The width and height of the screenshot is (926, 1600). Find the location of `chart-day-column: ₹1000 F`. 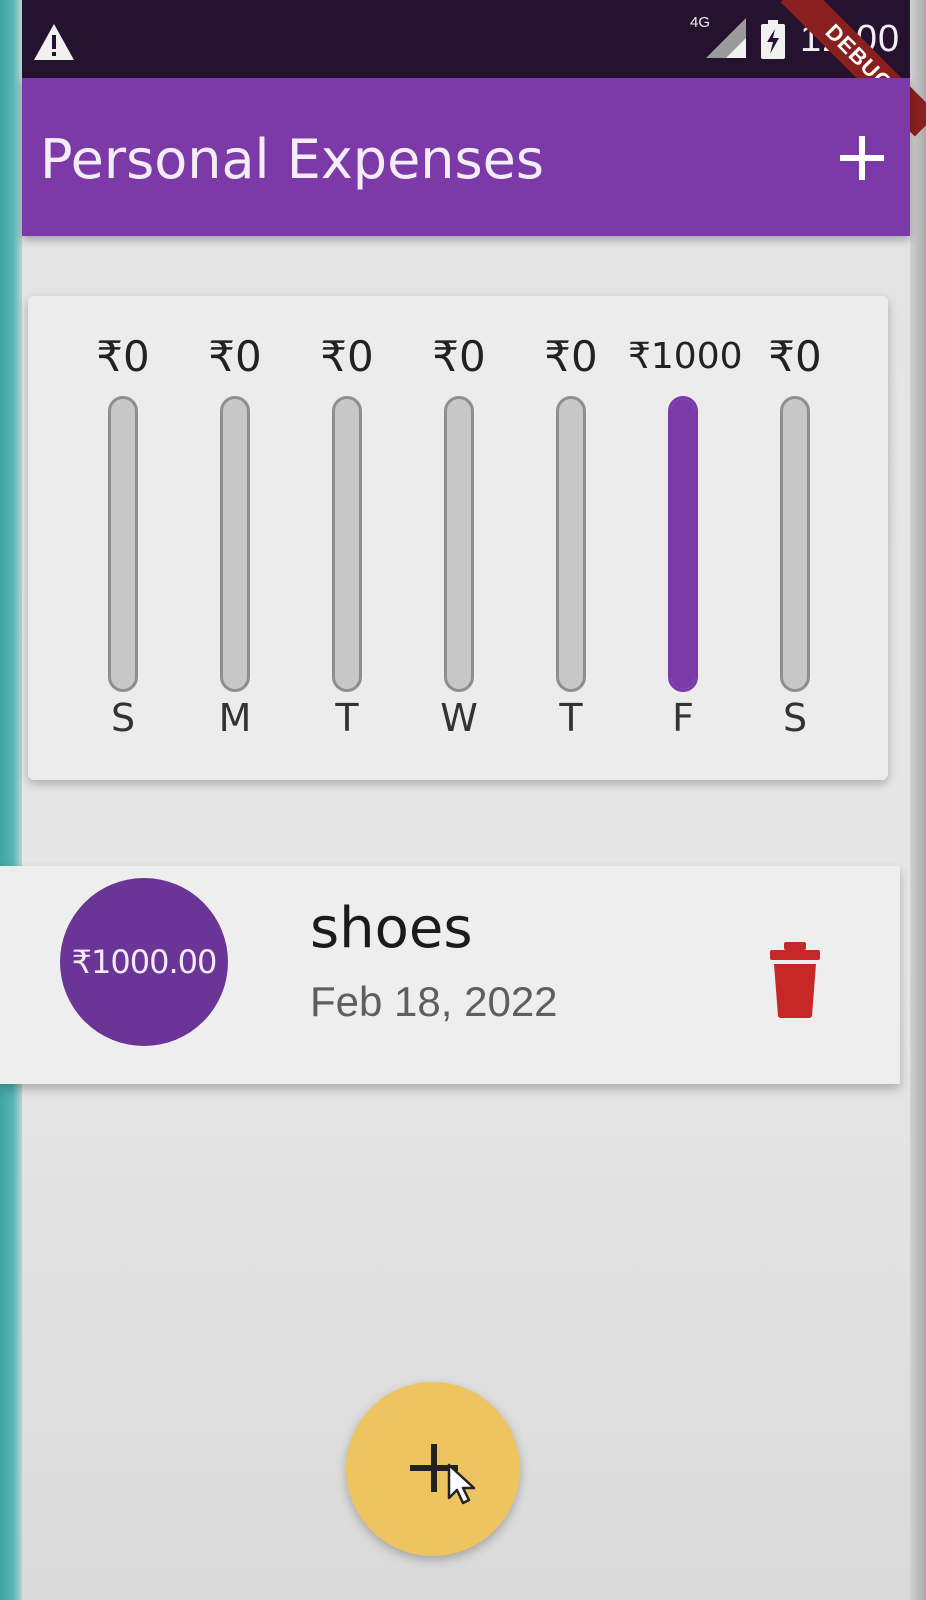

chart-day-column: ₹1000 F is located at coordinates (685, 538).